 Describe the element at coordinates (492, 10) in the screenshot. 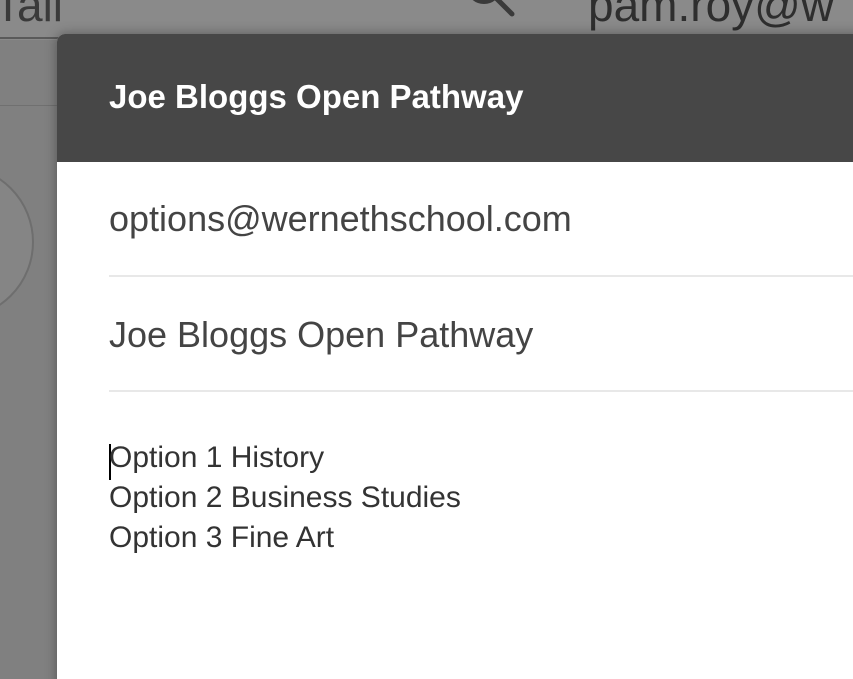

I see `search-icon` at that location.